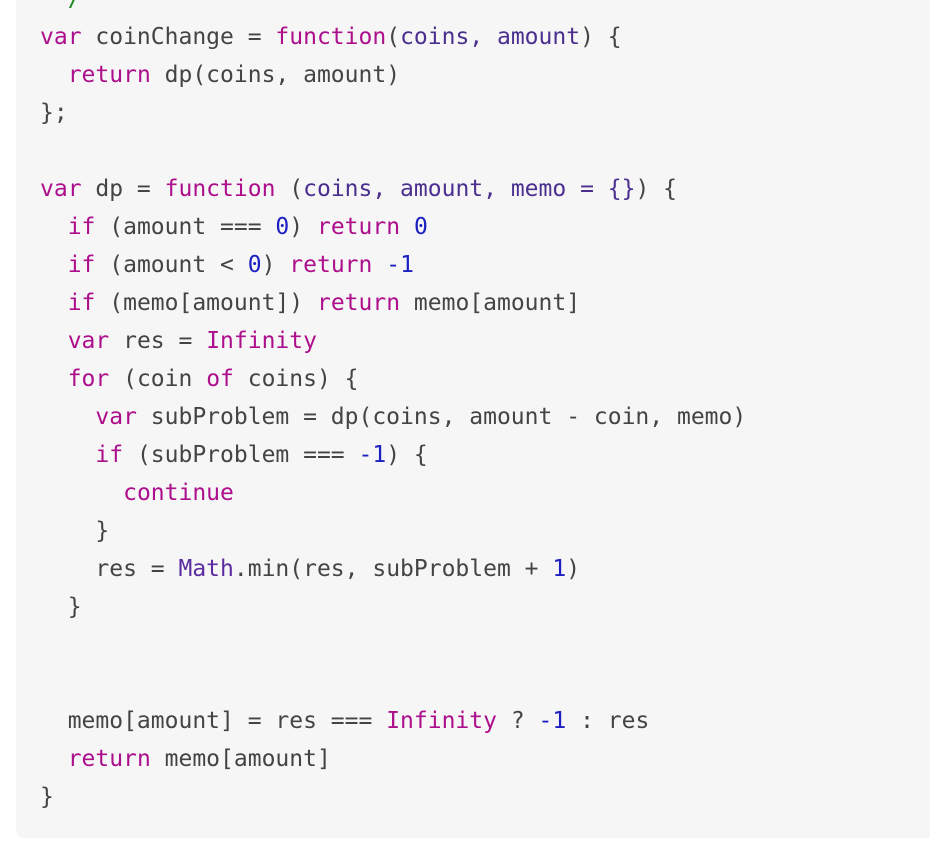 This screenshot has height=850, width=930. Describe the element at coordinates (123, 189) in the screenshot. I see `code-token: dp =` at that location.